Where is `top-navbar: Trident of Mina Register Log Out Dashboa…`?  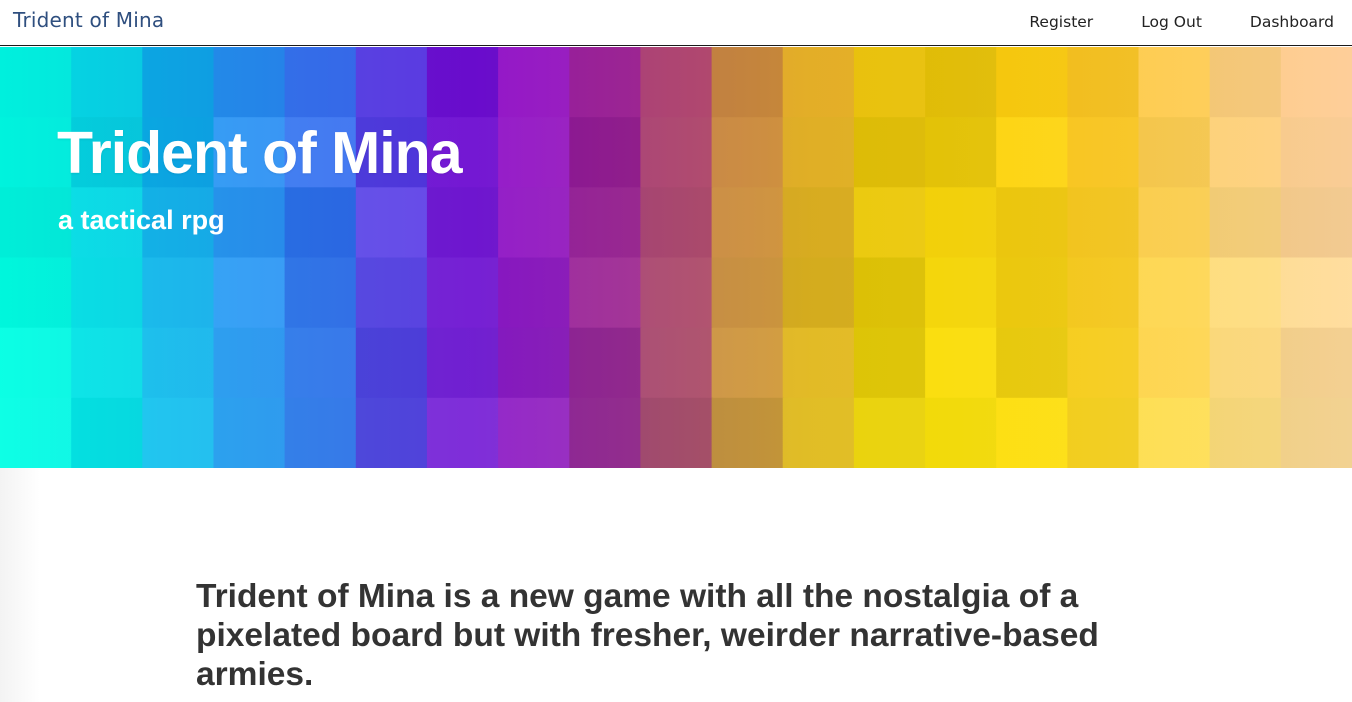 top-navbar: Trident of Mina Register Log Out Dashboa… is located at coordinates (676, 23).